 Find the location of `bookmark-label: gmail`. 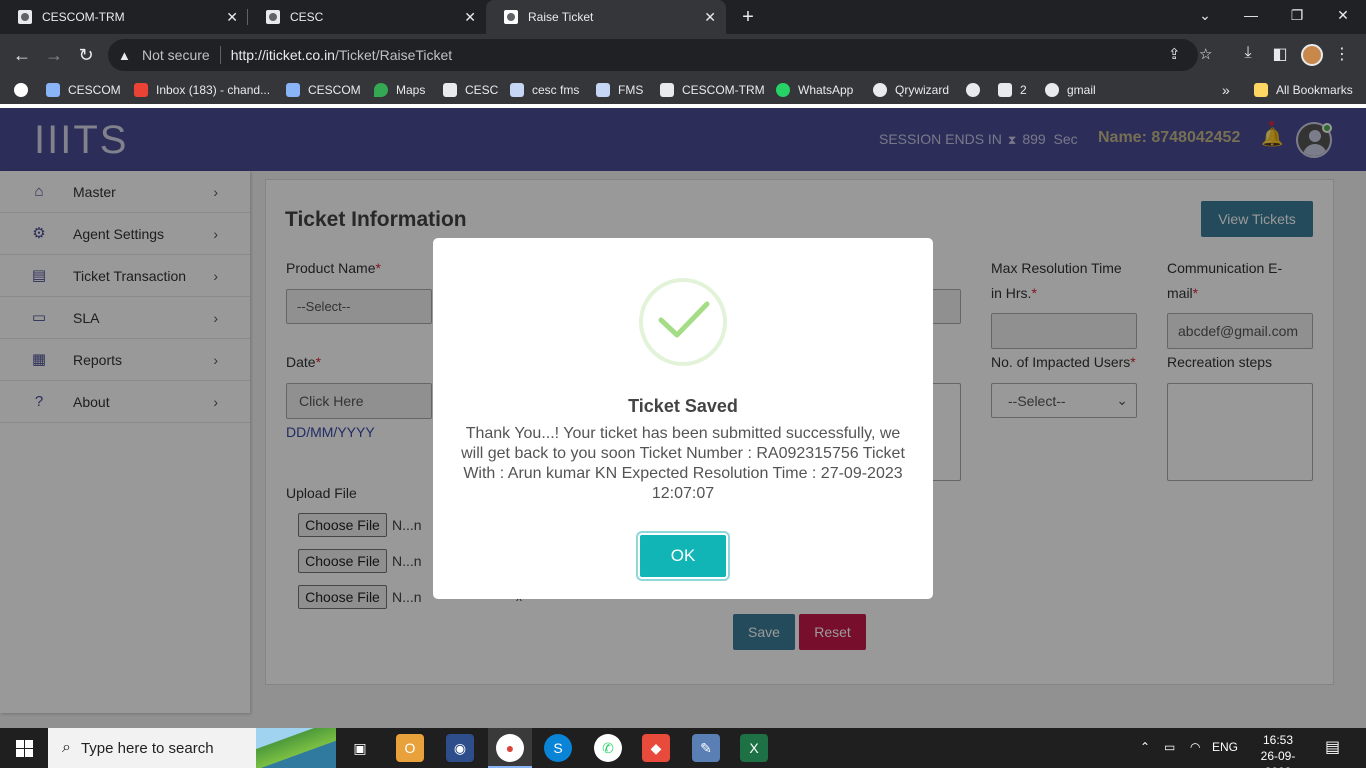

bookmark-label: gmail is located at coordinates (1081, 90).